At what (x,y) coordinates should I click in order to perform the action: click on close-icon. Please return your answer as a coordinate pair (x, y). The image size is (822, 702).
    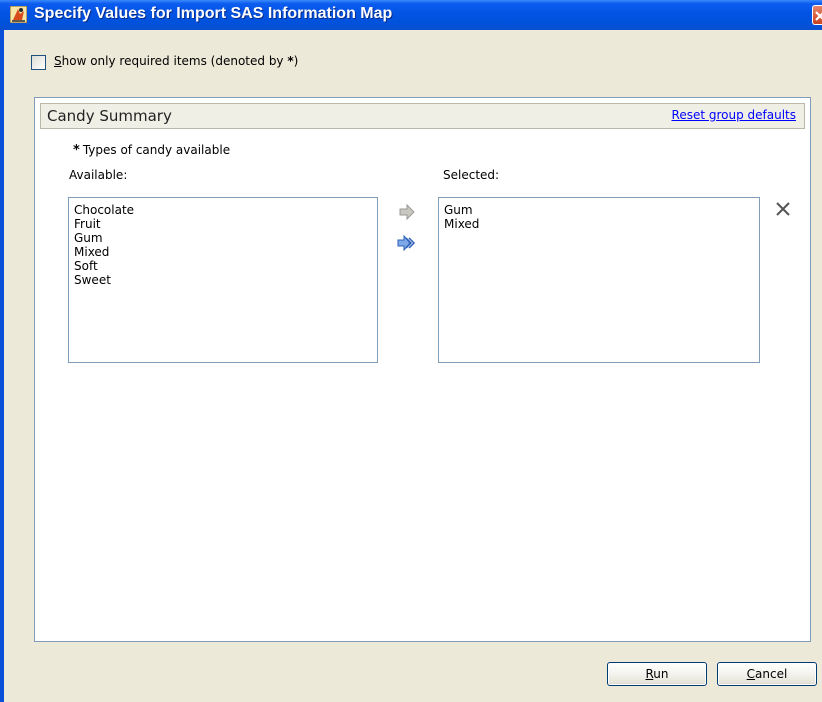
    Looking at the image, I should click on (817, 15).